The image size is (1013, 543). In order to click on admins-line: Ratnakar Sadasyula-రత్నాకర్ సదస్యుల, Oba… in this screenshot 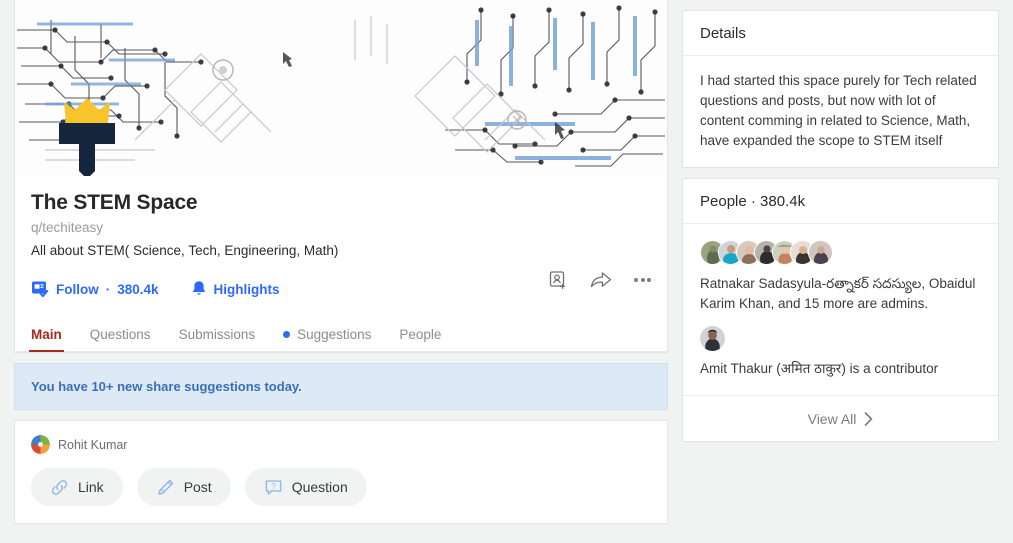, I will do `click(838, 293)`.